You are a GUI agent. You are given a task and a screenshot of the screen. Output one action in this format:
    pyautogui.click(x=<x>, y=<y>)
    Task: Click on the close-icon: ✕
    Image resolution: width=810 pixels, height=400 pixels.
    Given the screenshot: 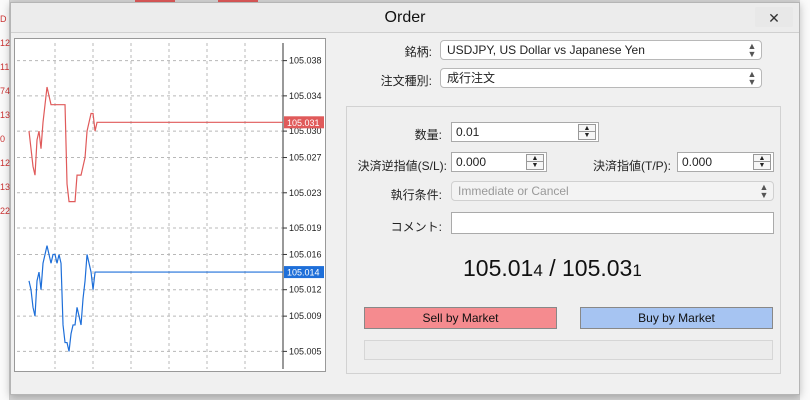 What is the action you would take?
    pyautogui.click(x=774, y=18)
    